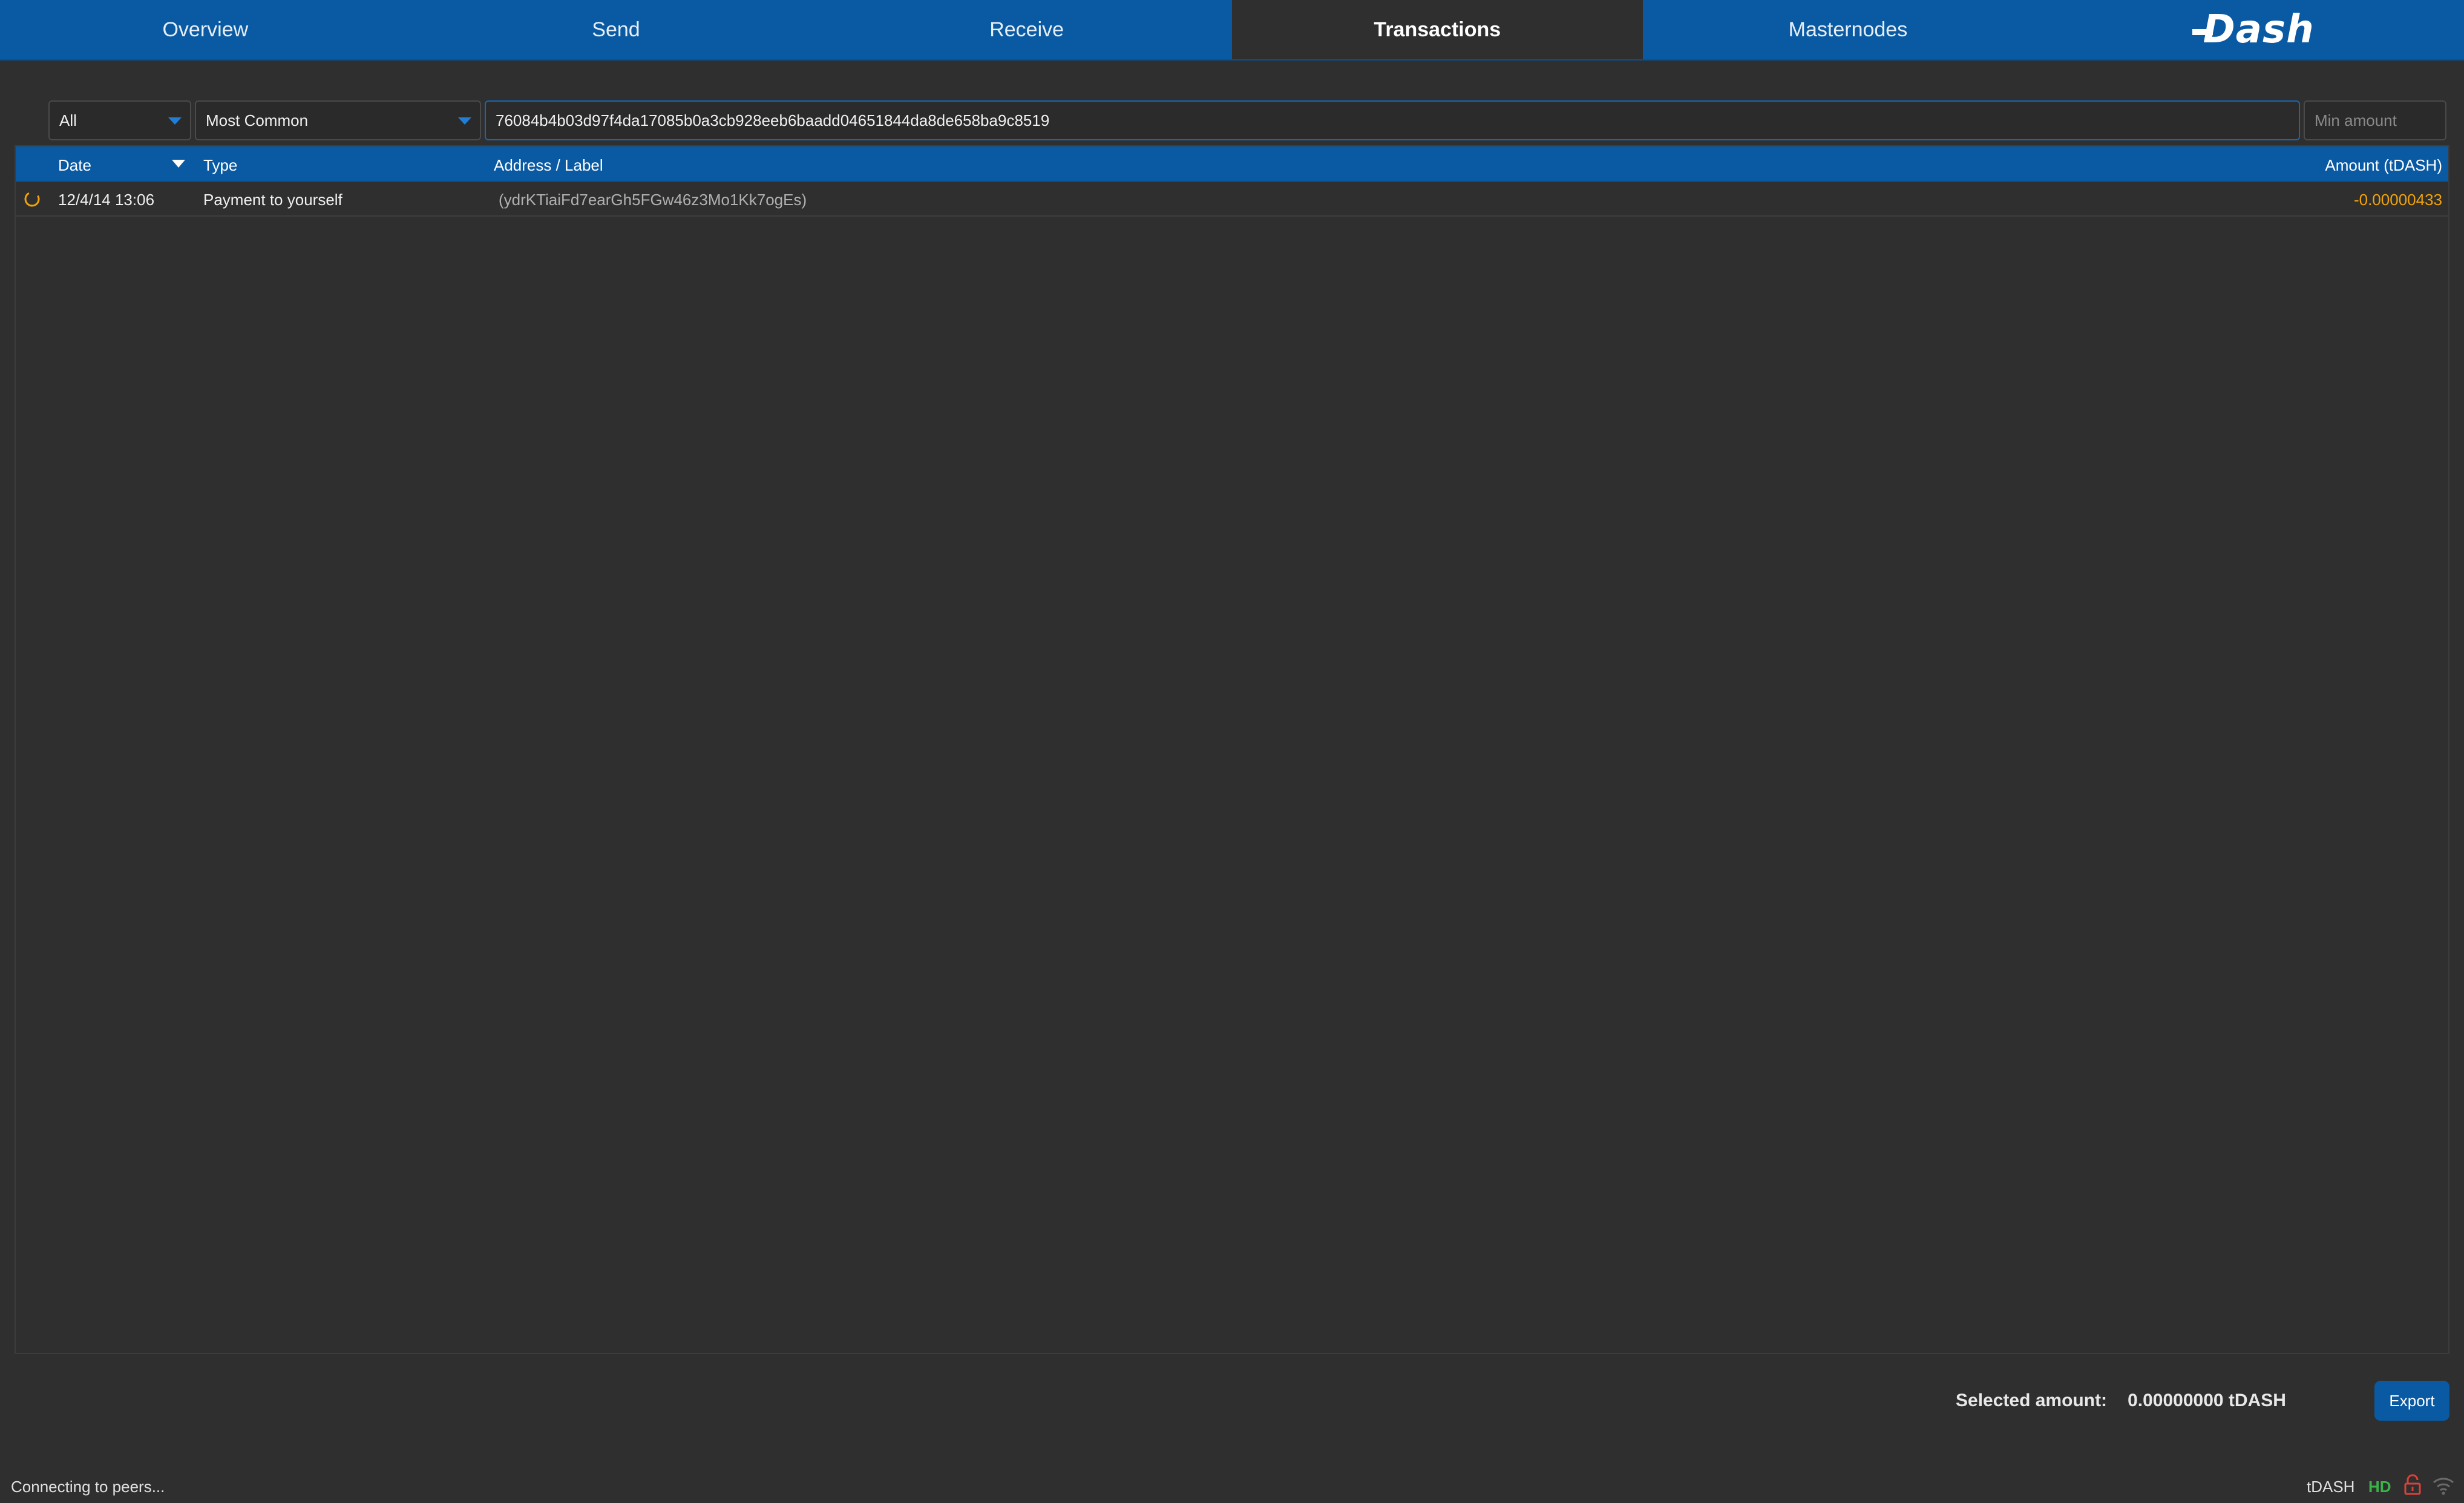 The width and height of the screenshot is (2464, 1503). Describe the element at coordinates (106, 200) in the screenshot. I see `row-date: 12/4/14 13:06` at that location.